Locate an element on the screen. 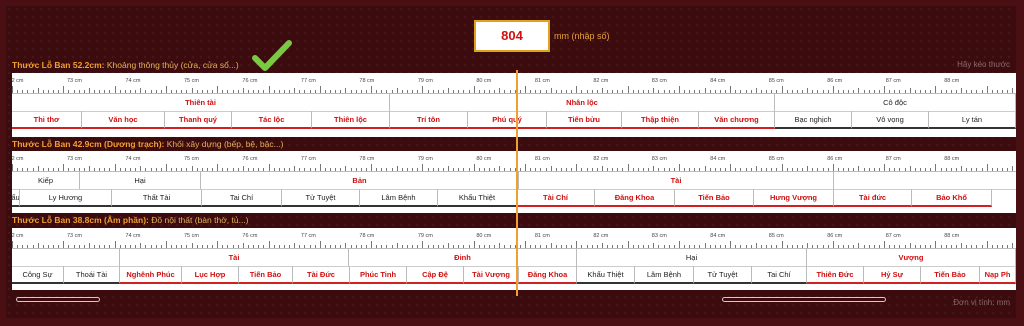  ruler-cell: Thiên lộc is located at coordinates (351, 120).